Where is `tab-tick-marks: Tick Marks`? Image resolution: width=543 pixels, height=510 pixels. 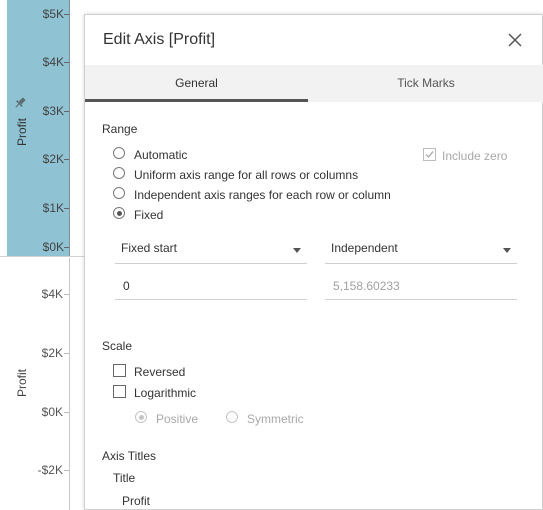 tab-tick-marks: Tick Marks is located at coordinates (425, 83).